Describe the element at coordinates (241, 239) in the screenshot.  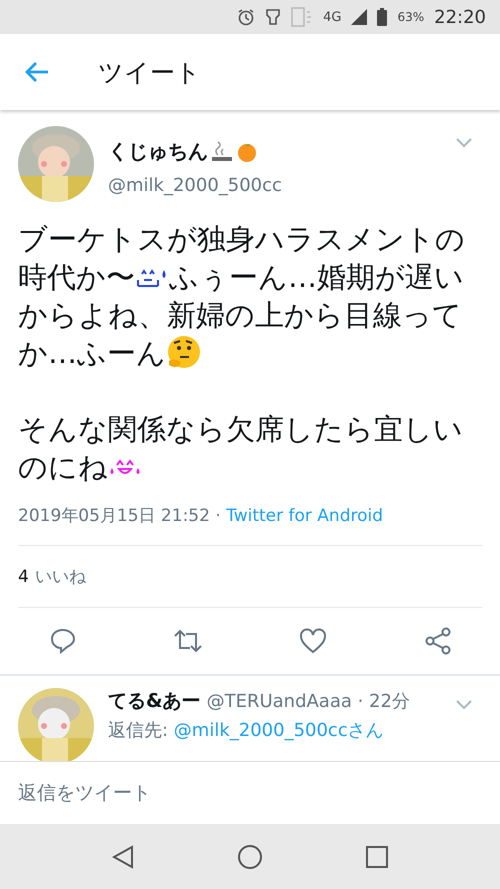
I see `tweet-text: ブーケトスが独身ハラスメントの` at that location.